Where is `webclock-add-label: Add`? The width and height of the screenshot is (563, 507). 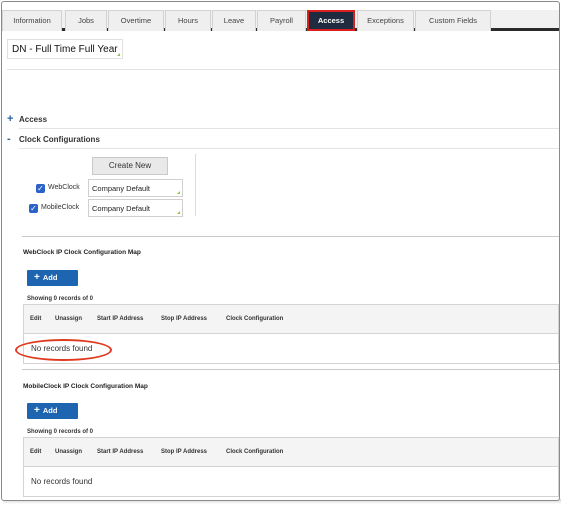 webclock-add-label: Add is located at coordinates (50, 277).